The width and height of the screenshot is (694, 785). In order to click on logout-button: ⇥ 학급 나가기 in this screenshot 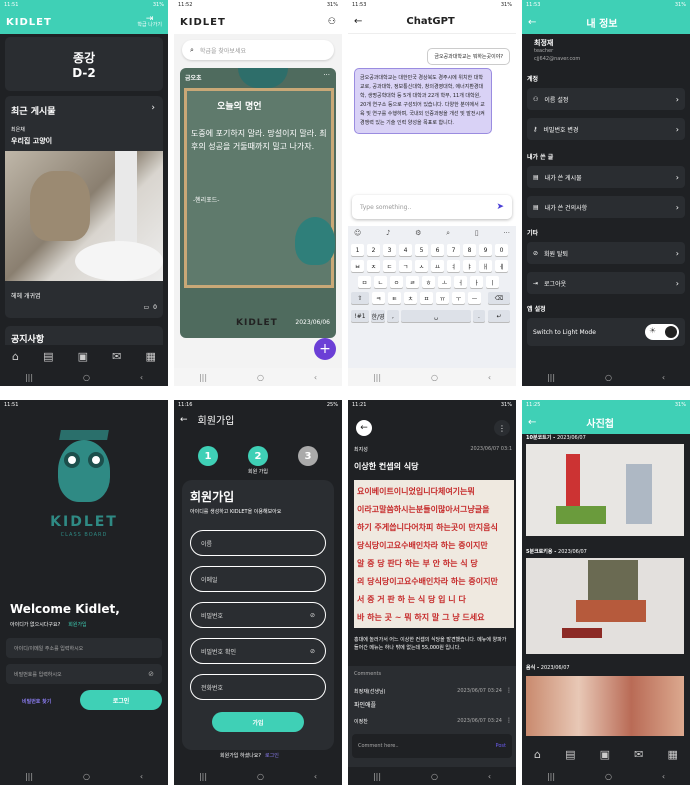, I will do `click(149, 22)`.